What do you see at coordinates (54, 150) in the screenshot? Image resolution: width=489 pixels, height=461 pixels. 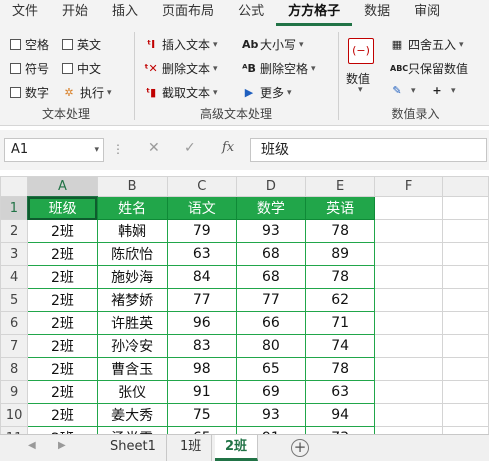 I see `name-box: A1 ▾` at bounding box center [54, 150].